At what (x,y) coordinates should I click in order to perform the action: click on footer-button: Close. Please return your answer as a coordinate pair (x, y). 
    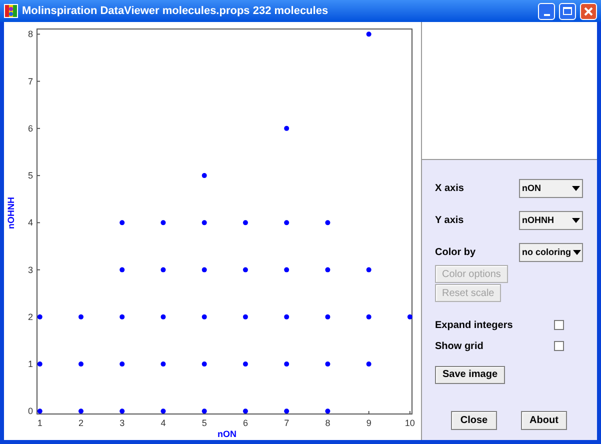
    Looking at the image, I should click on (474, 420).